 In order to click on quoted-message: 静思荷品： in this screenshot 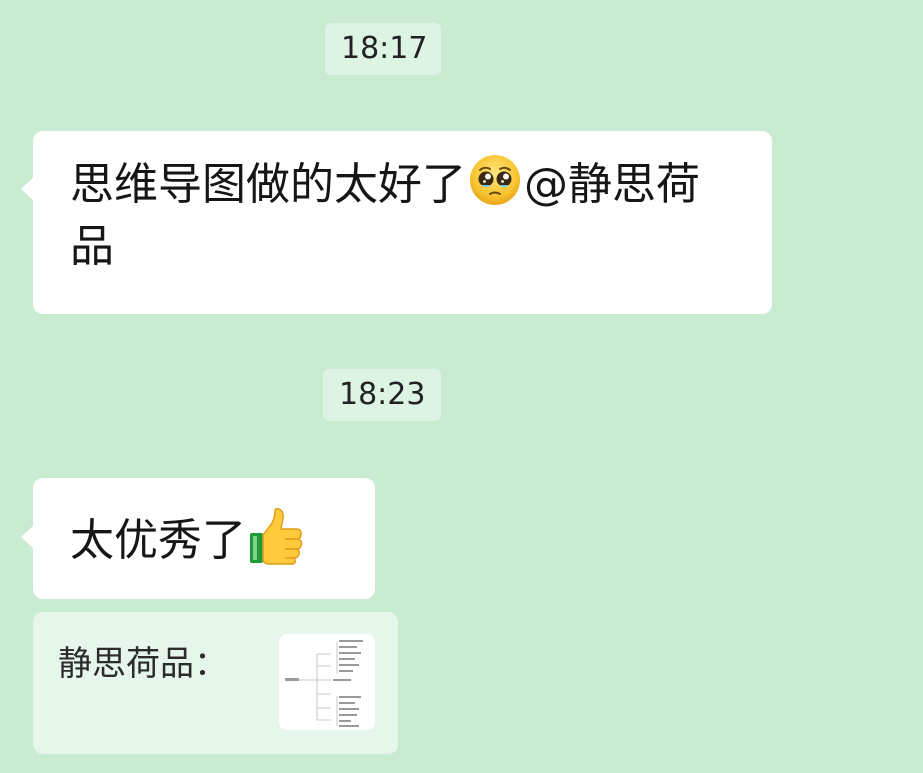, I will do `click(215, 683)`.